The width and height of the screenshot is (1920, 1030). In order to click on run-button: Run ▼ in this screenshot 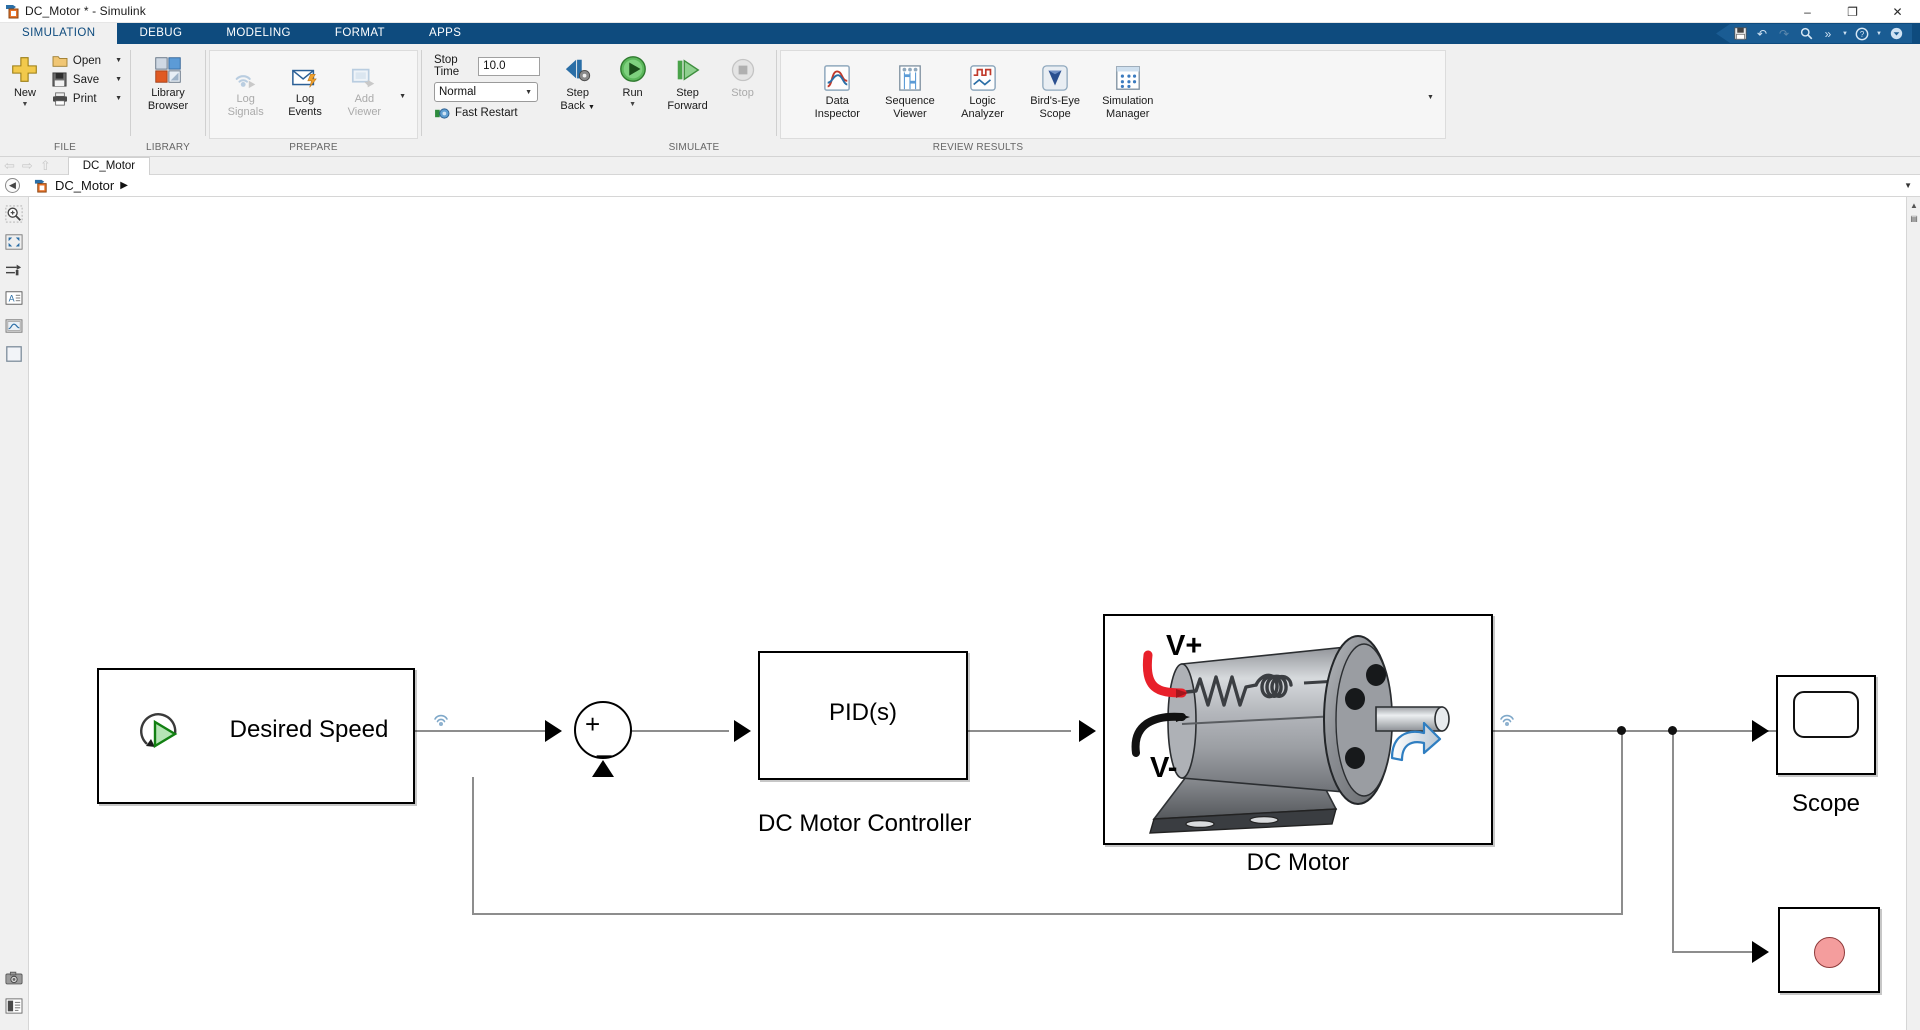, I will do `click(632, 78)`.